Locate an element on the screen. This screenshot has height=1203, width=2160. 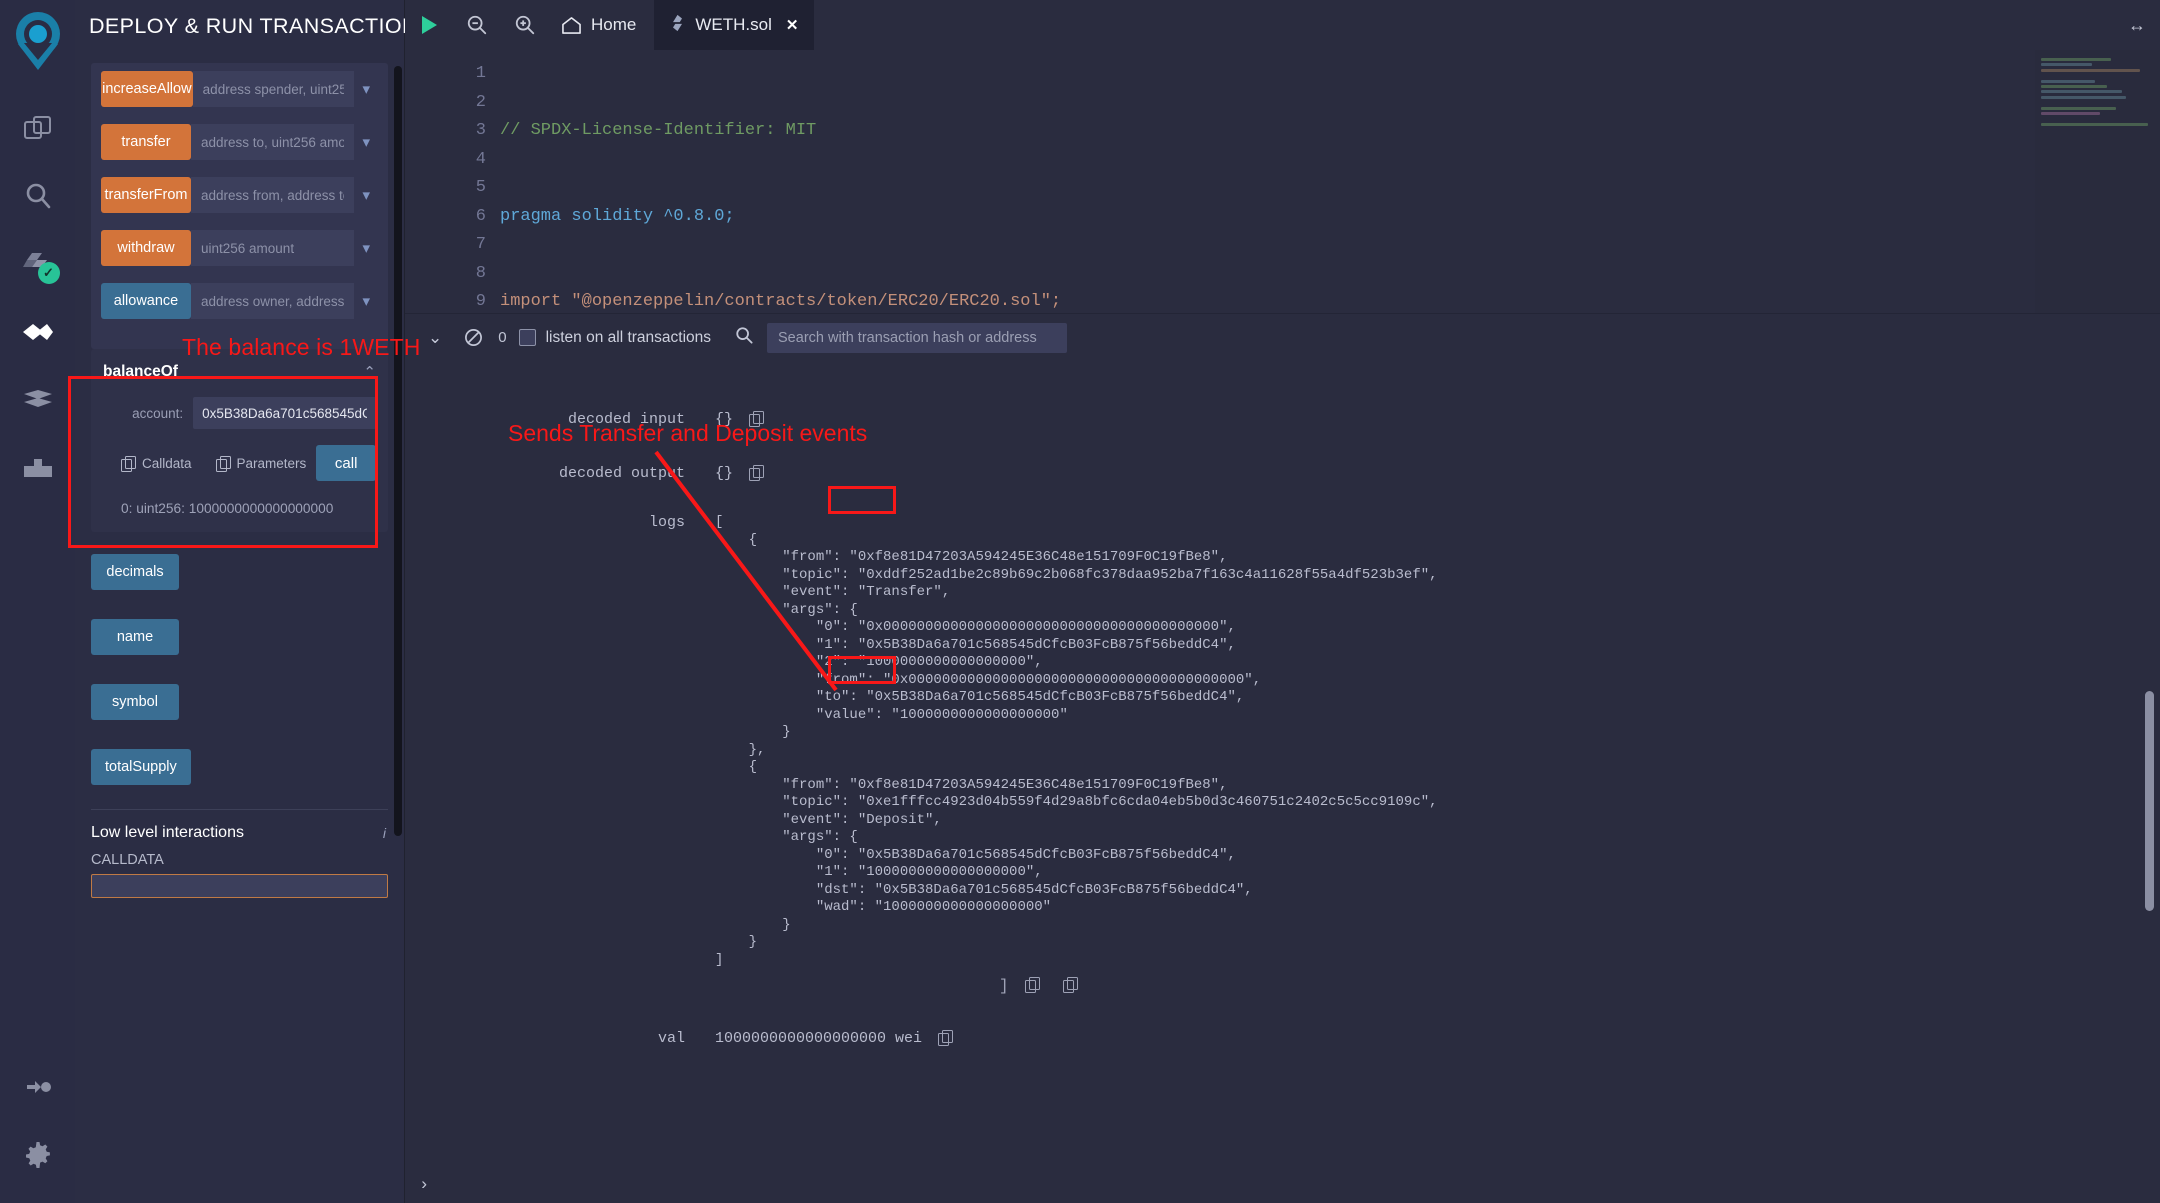
clear-console-icon is located at coordinates (473, 337).